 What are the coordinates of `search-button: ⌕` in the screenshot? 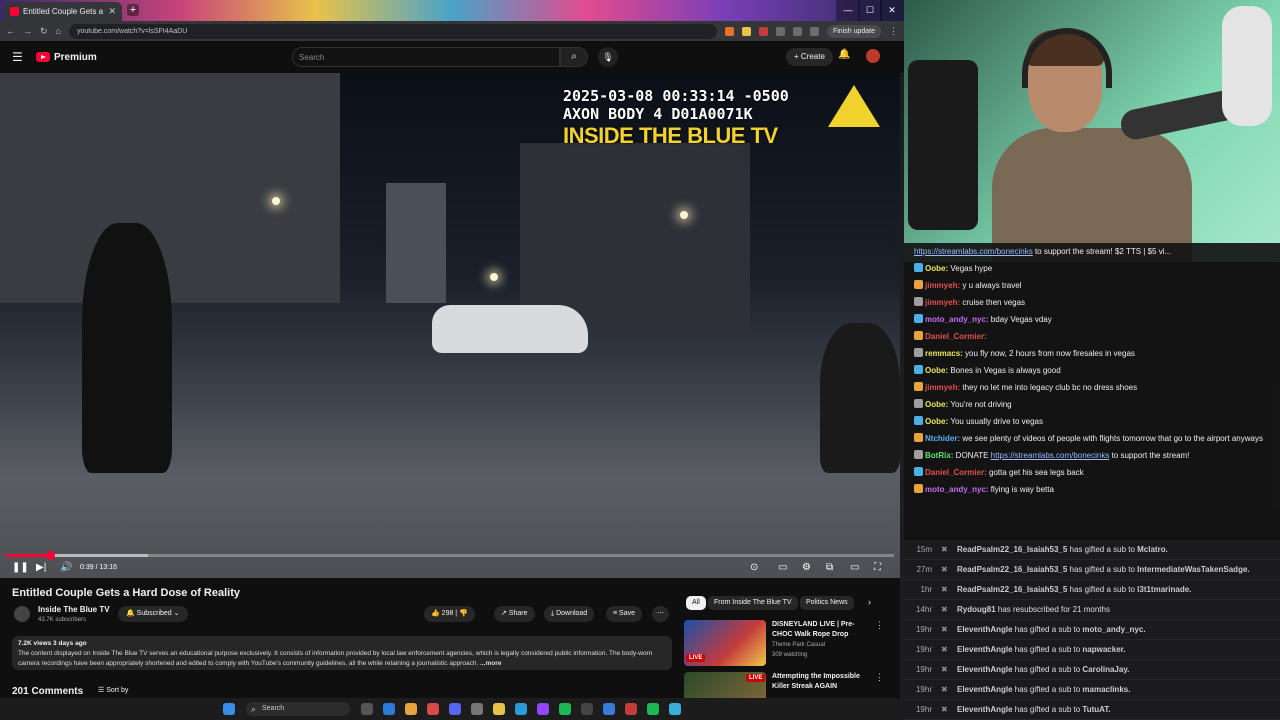 It's located at (574, 57).